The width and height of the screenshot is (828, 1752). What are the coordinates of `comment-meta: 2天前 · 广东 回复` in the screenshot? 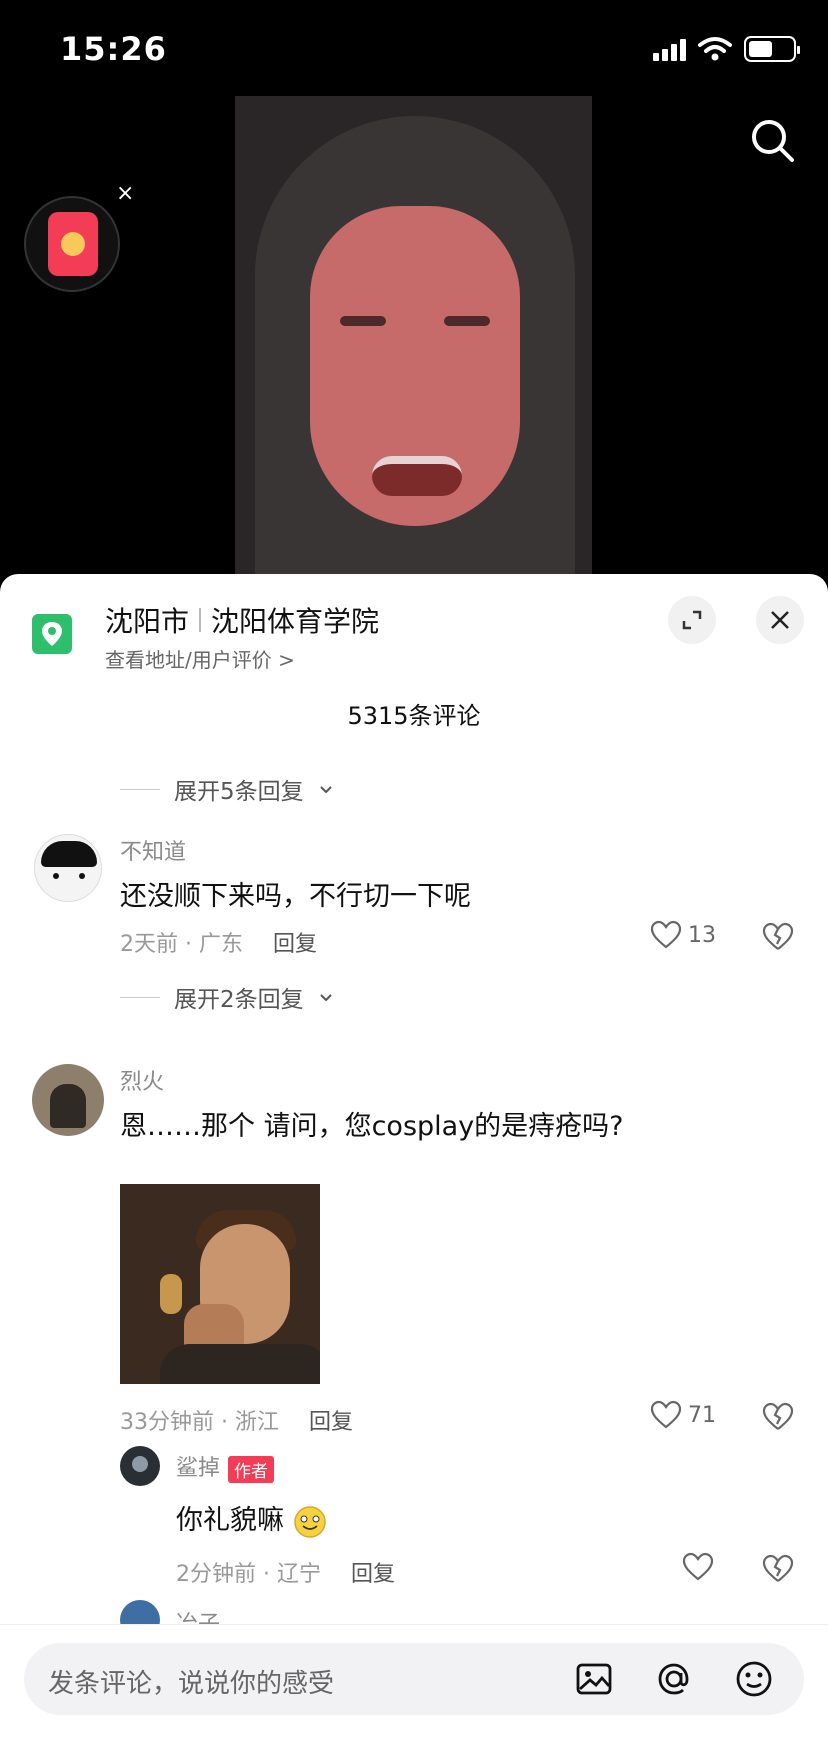 It's located at (218, 942).